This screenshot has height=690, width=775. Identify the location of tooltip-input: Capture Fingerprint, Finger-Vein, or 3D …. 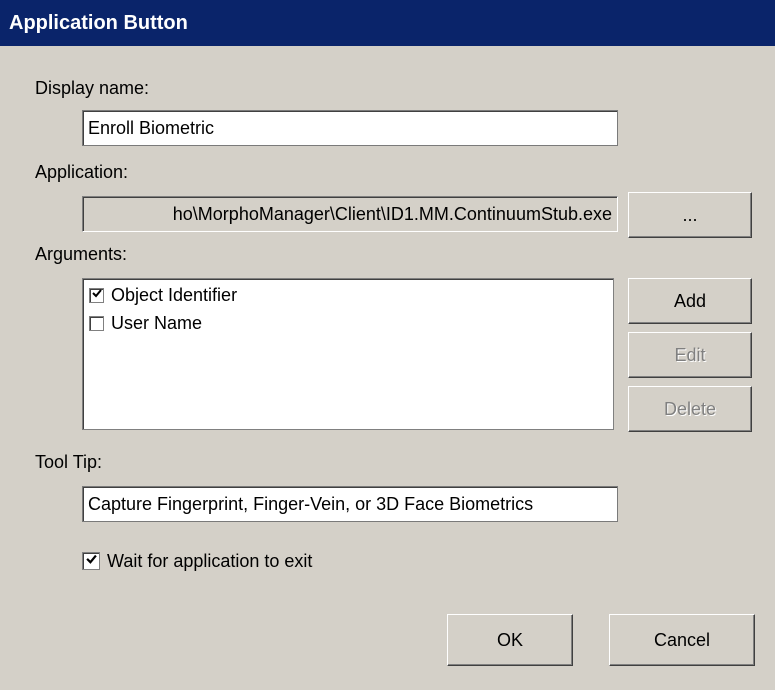
(350, 504).